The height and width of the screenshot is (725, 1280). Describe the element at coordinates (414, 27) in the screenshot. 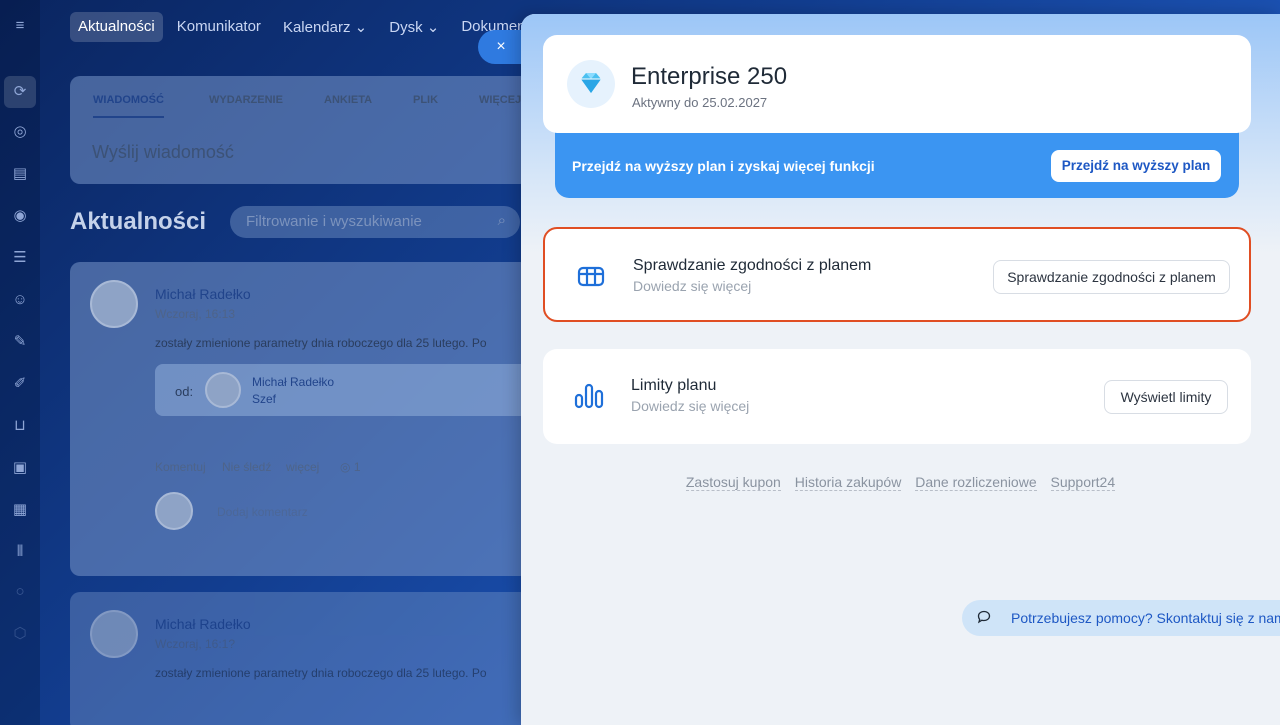

I see `nav-item: Dysk ⌄` at that location.